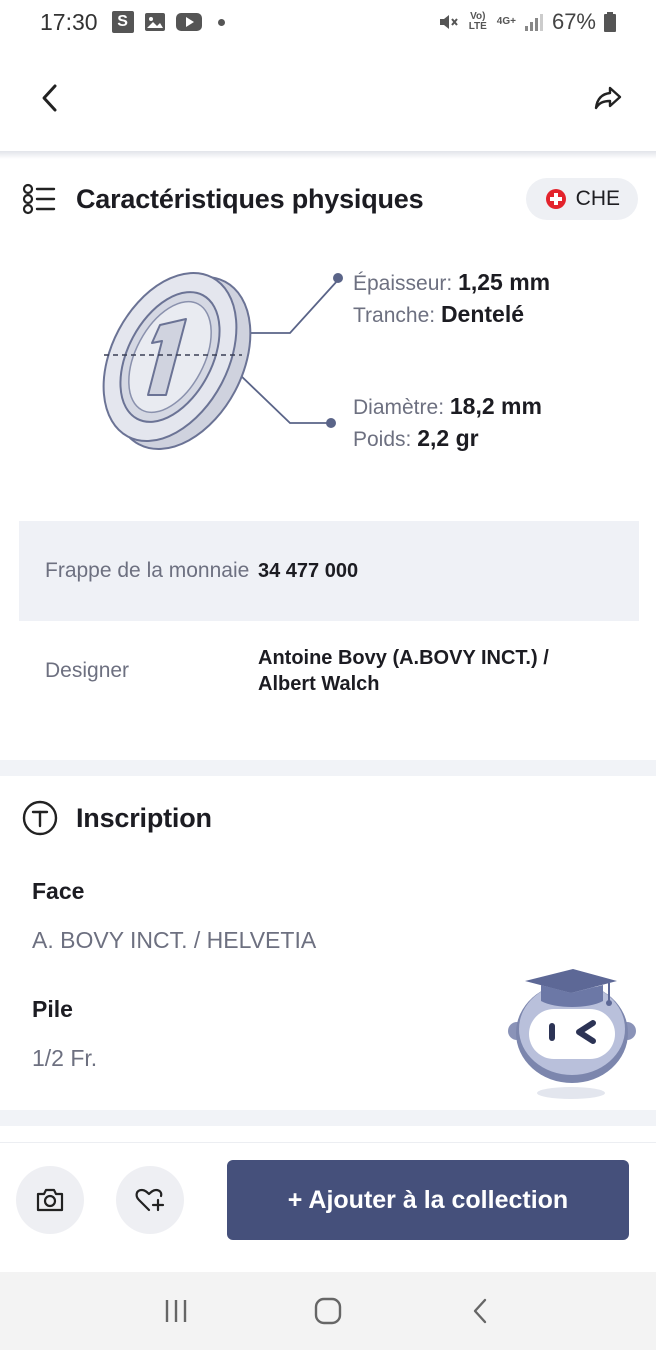  What do you see at coordinates (40, 818) in the screenshot?
I see `text-t-icon` at bounding box center [40, 818].